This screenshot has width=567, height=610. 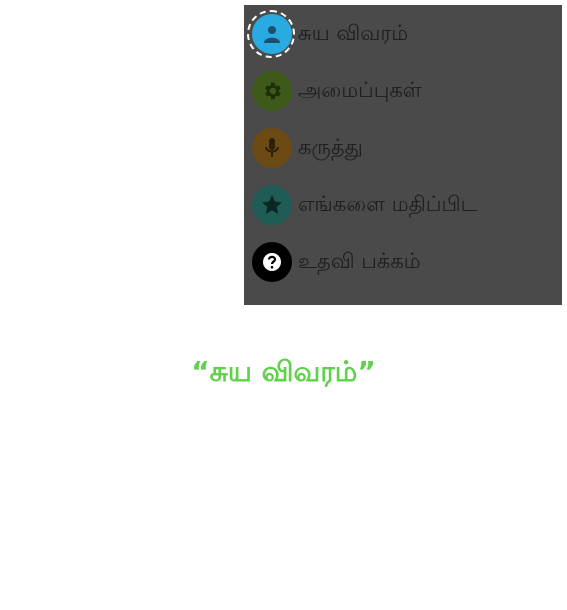 What do you see at coordinates (283, 371) in the screenshot?
I see `selected-item-caption: “சுய விவரம்”` at bounding box center [283, 371].